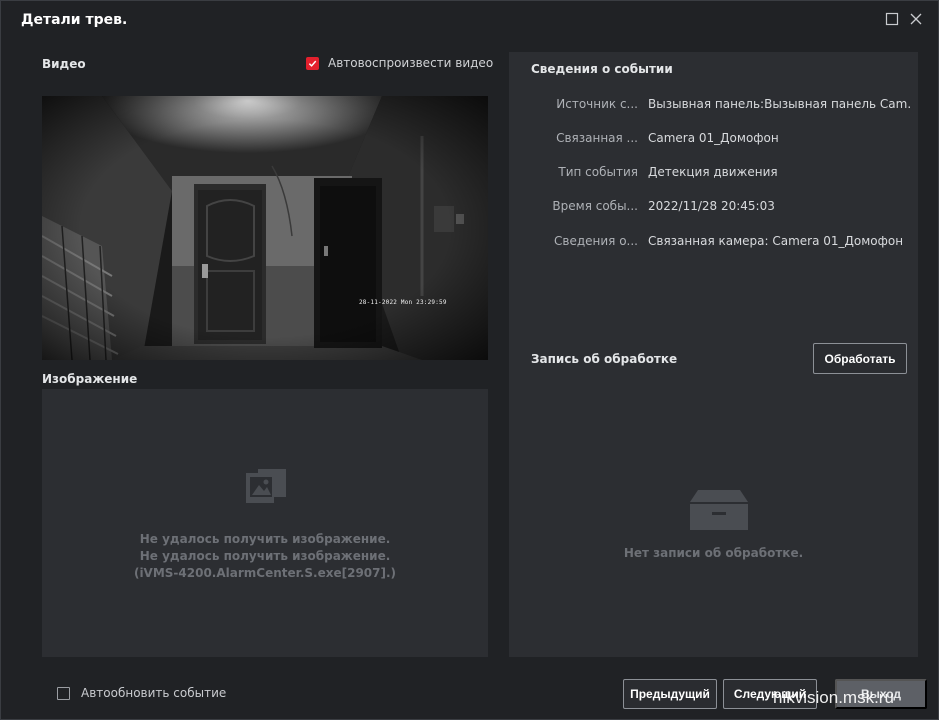  Describe the element at coordinates (64, 64) in the screenshot. I see `video-section-label: Видео` at that location.